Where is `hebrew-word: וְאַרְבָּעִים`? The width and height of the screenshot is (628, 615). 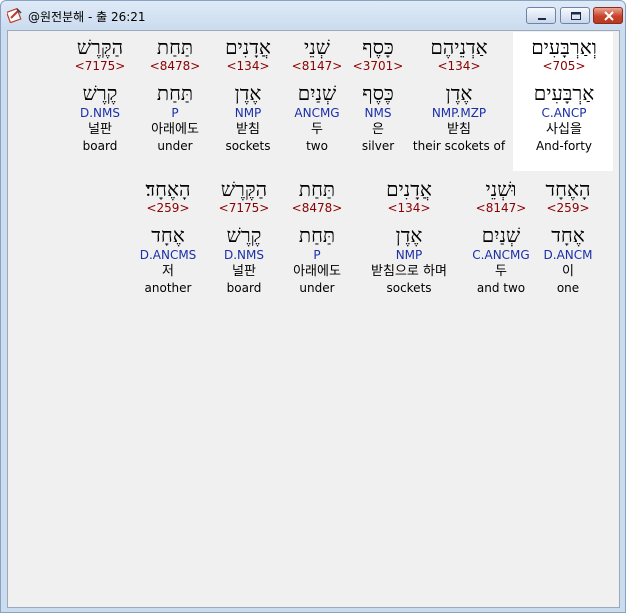 hebrew-word: וְאַרְבָּעִים is located at coordinates (564, 47).